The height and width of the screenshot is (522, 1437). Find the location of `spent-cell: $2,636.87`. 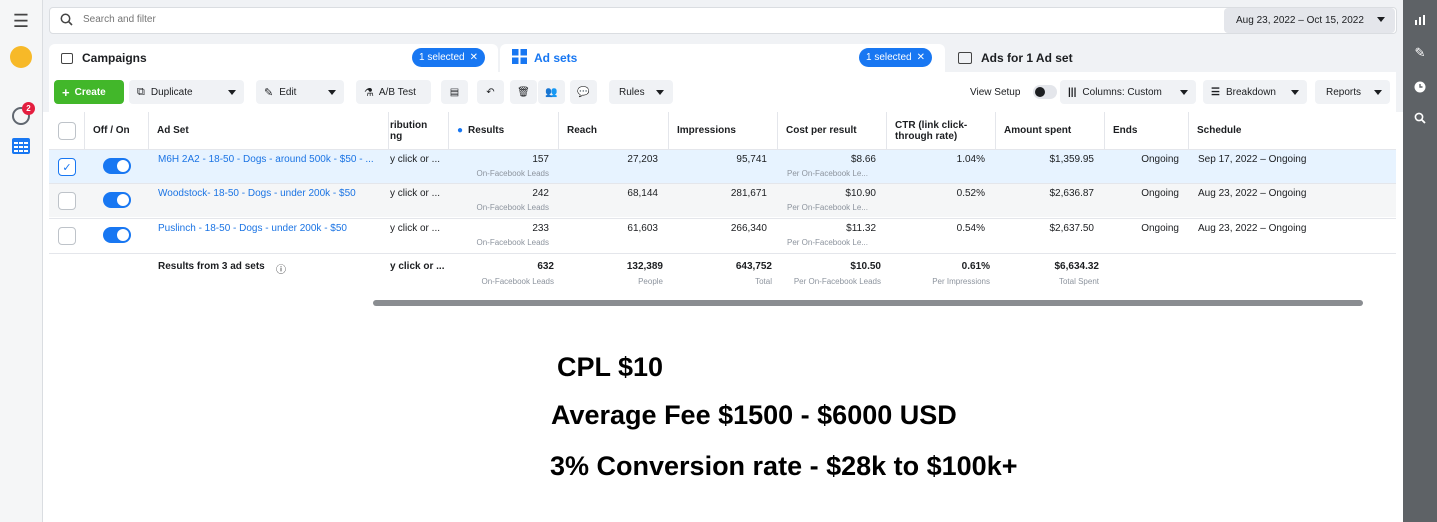

spent-cell: $2,636.87 is located at coordinates (1072, 193).